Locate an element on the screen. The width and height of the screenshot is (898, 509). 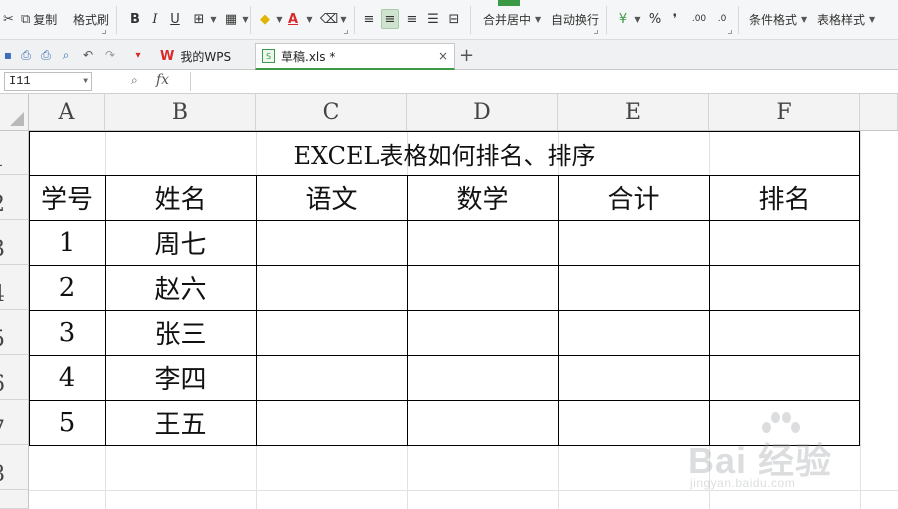
increase-decimal-button: .00 is located at coordinates (699, 19).